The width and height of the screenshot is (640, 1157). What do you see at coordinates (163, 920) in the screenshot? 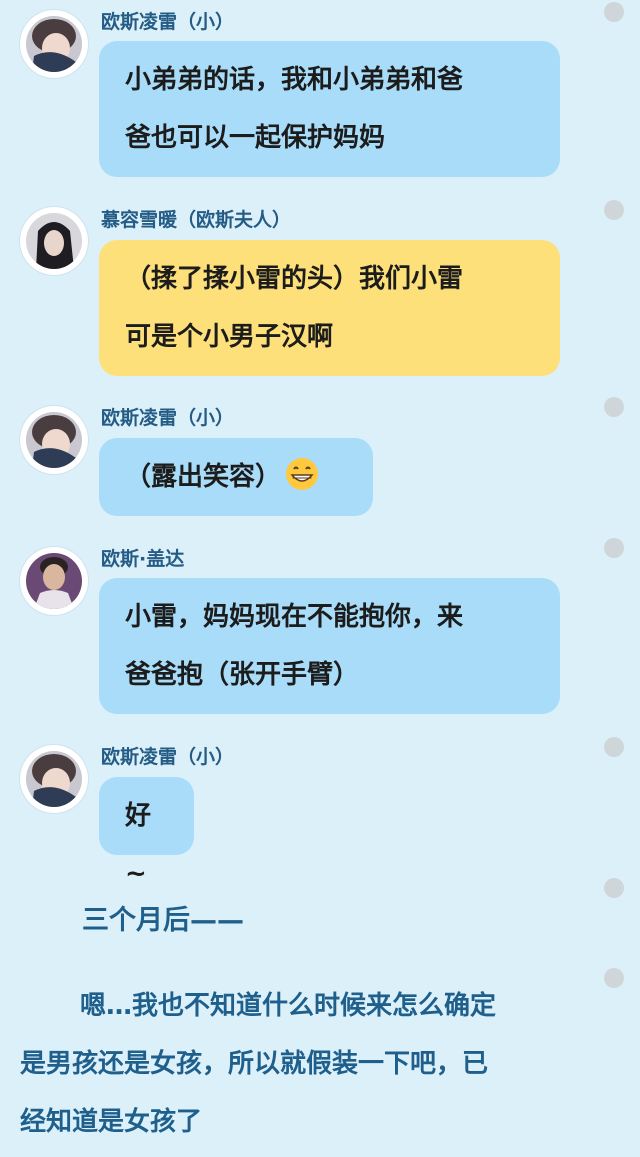
I see `time-skip-text: 三个月后——` at bounding box center [163, 920].